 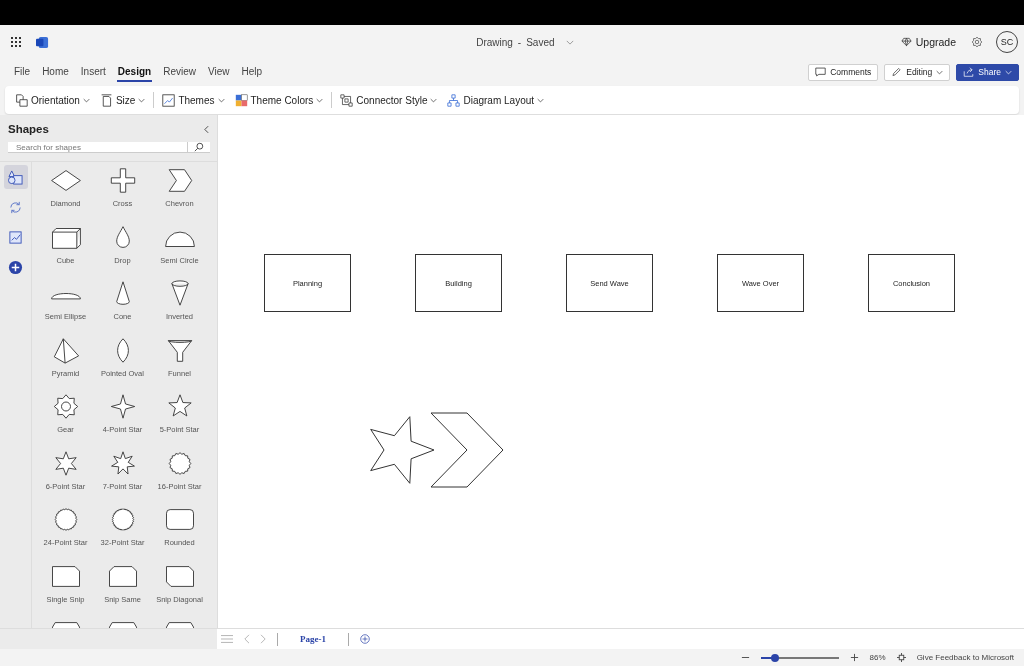 I want to click on cycle-arrows-icon, so click(x=15, y=207).